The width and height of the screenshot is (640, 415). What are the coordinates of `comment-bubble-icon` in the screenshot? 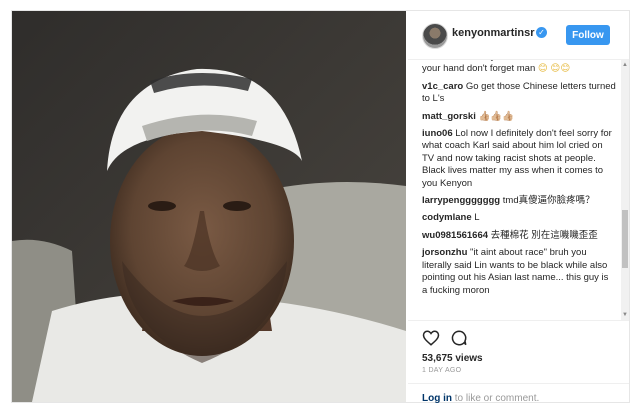 It's located at (459, 338).